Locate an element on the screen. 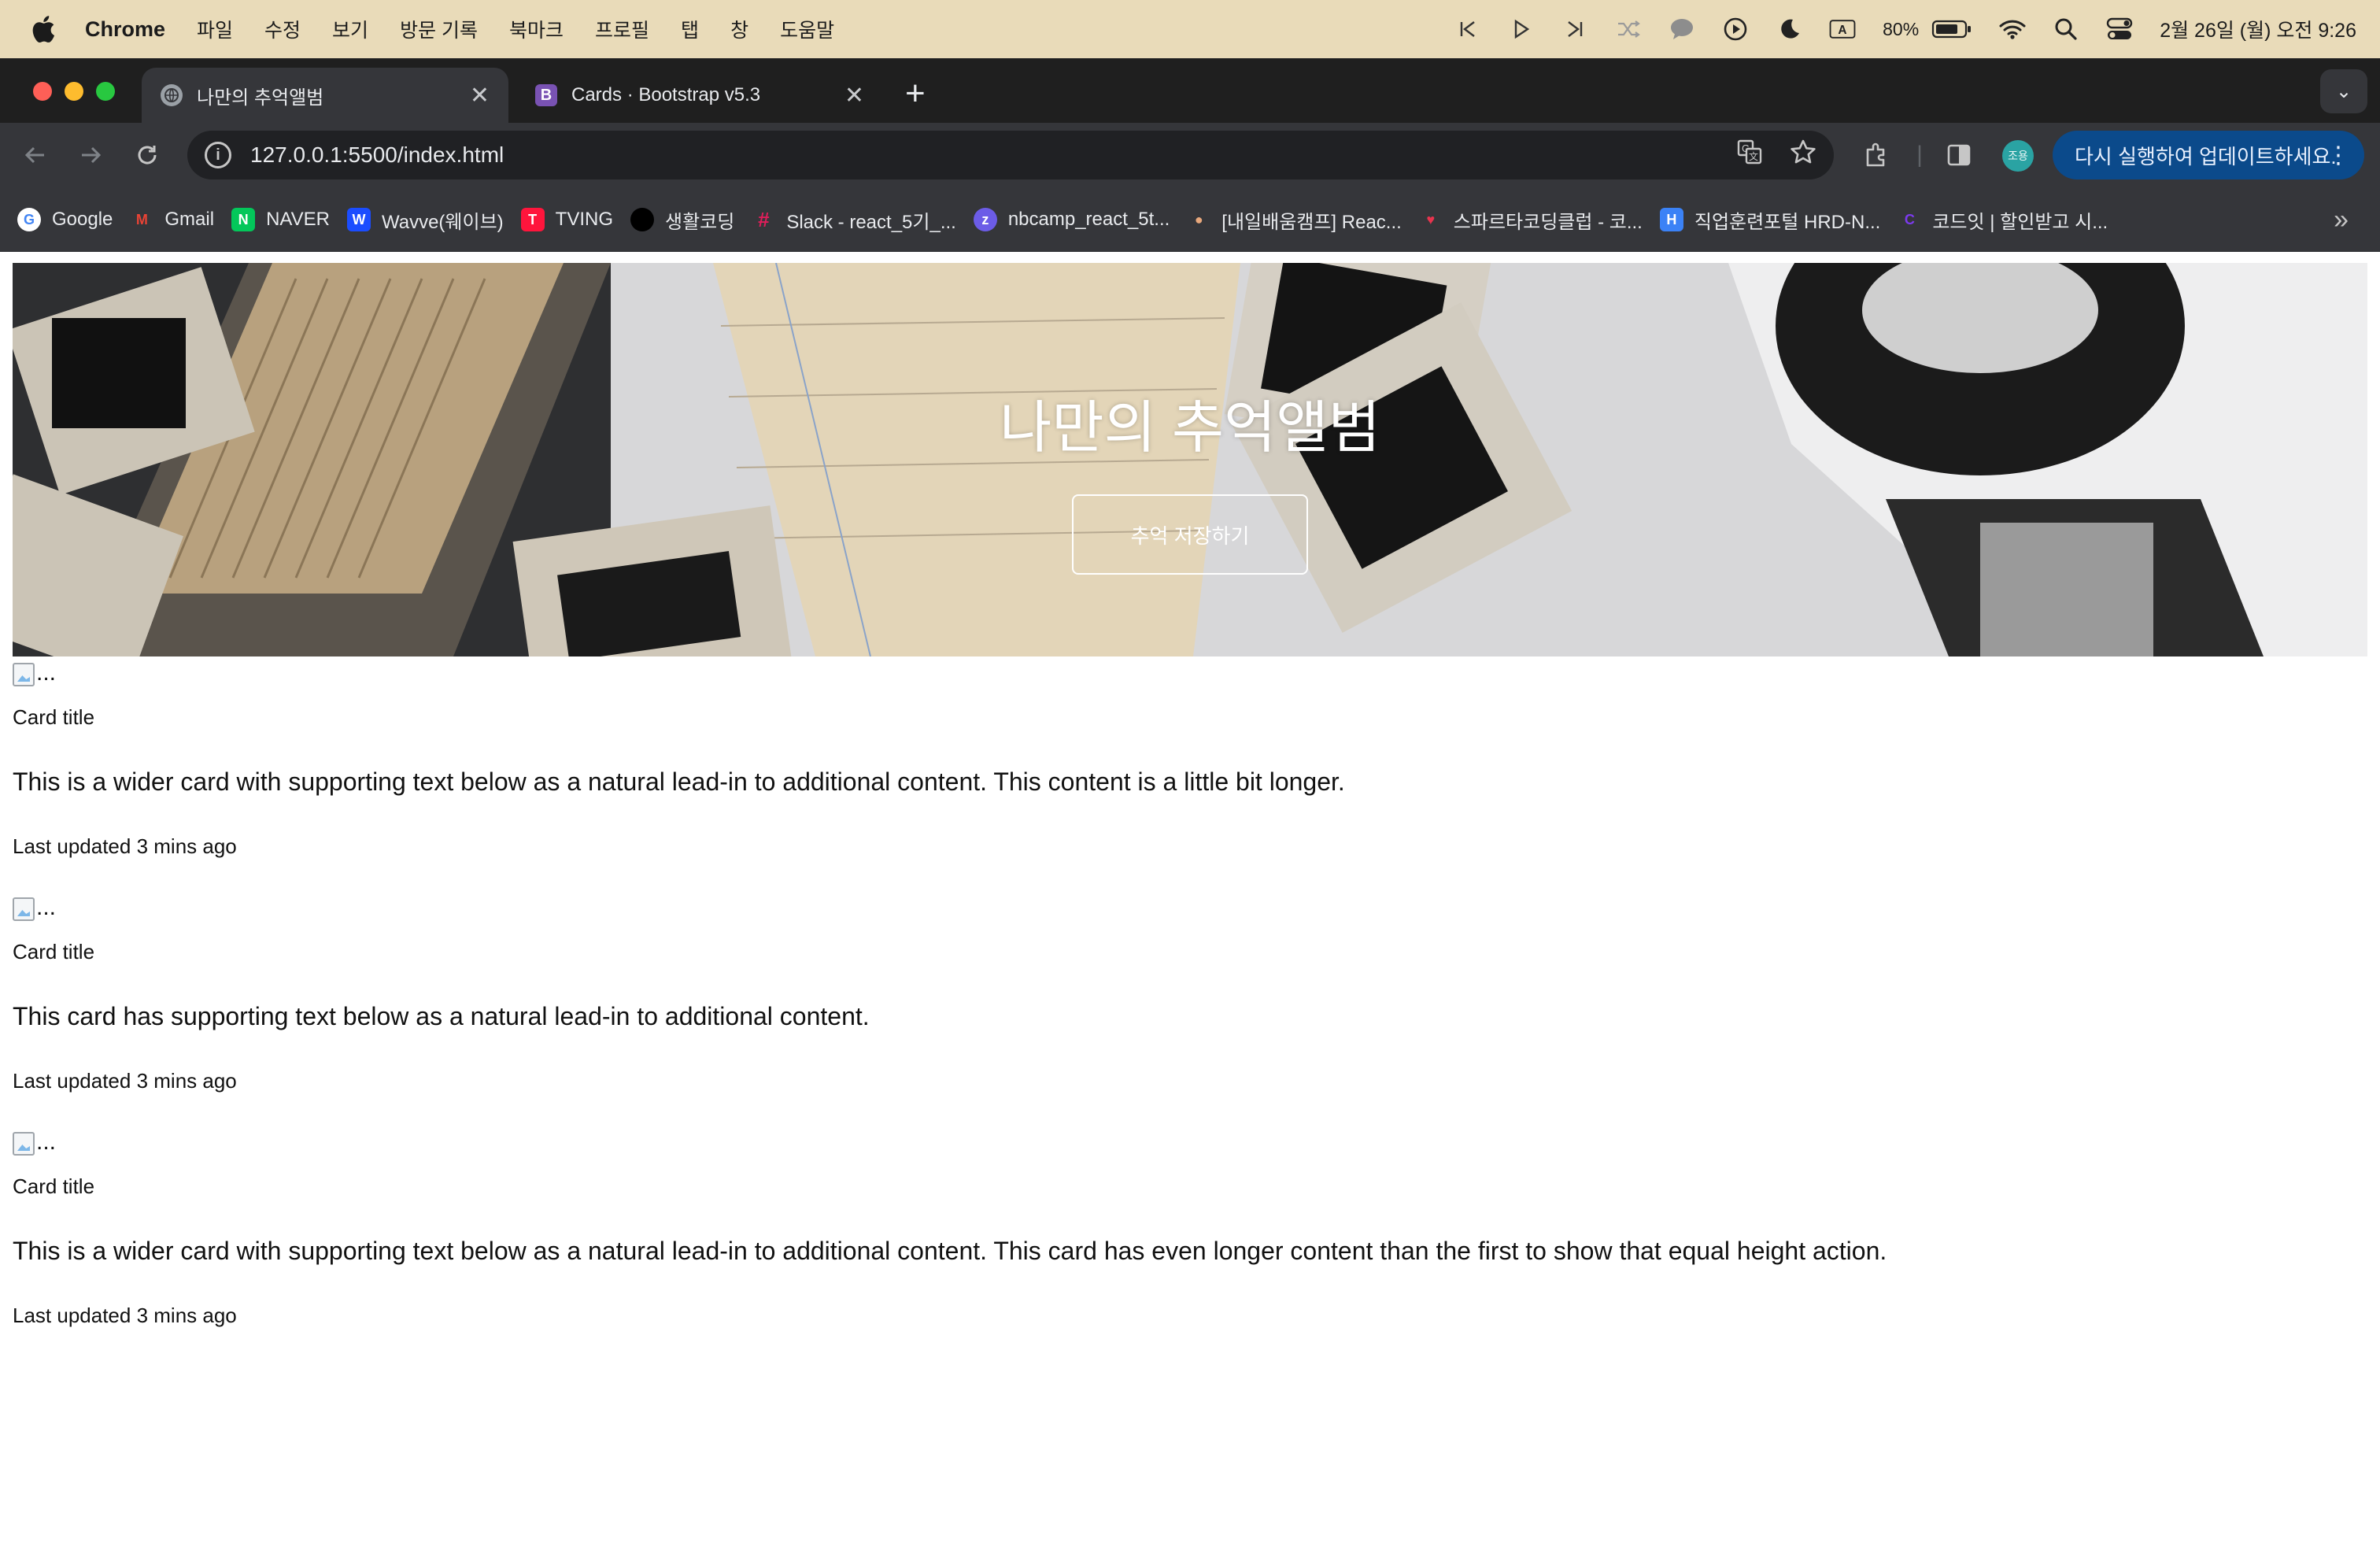  bookmark-google: G Google is located at coordinates (65, 220).